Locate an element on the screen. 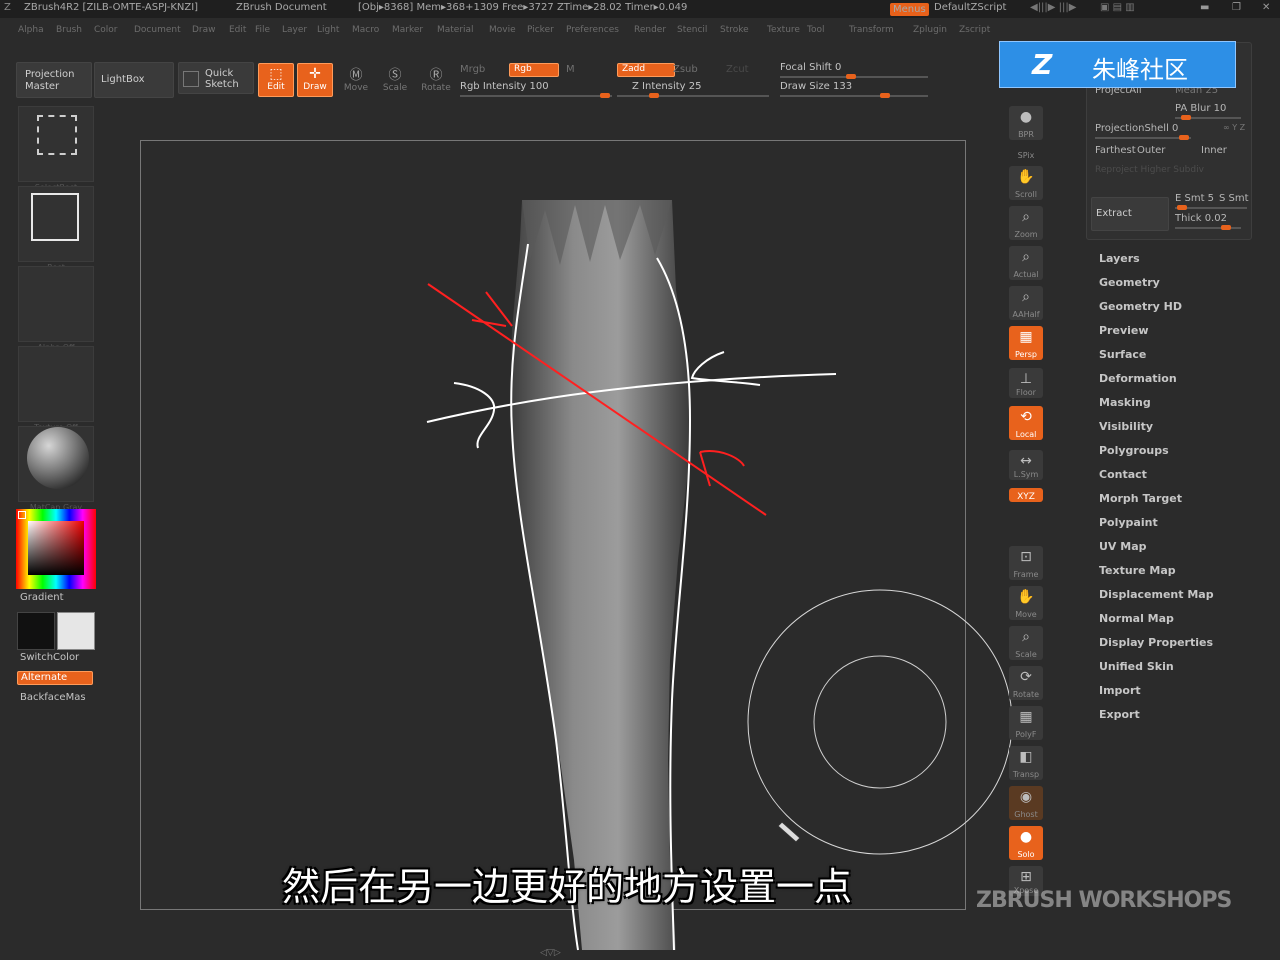 This screenshot has width=1280, height=960. pa-blur-track is located at coordinates (1208, 117).